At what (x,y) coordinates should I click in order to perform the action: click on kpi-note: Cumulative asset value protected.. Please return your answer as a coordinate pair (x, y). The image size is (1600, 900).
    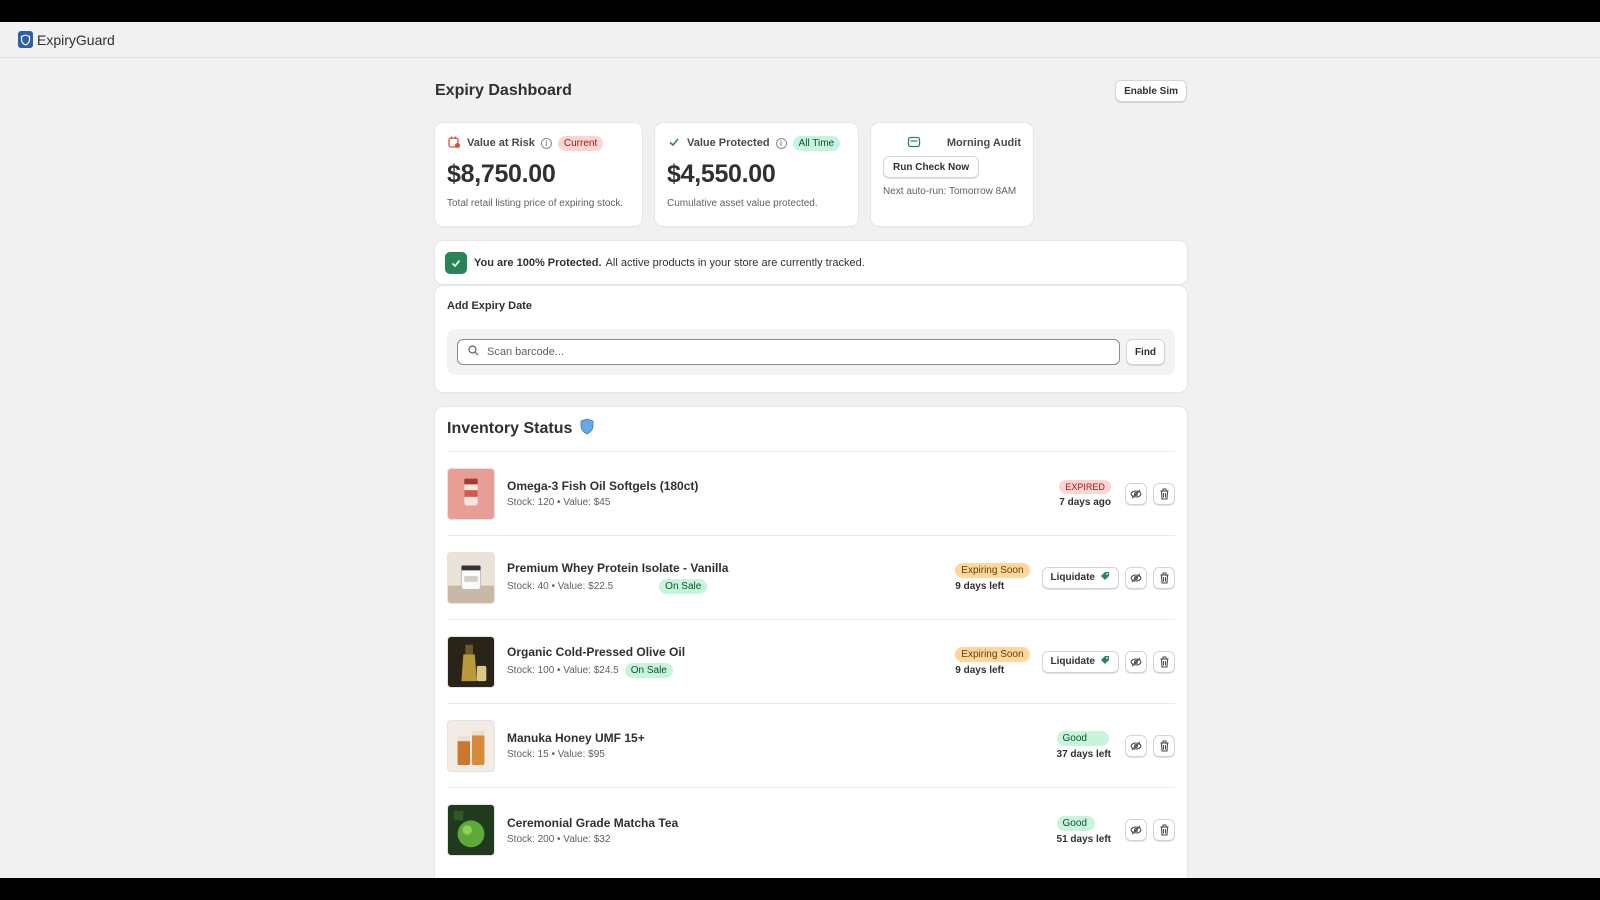
    Looking at the image, I should click on (742, 203).